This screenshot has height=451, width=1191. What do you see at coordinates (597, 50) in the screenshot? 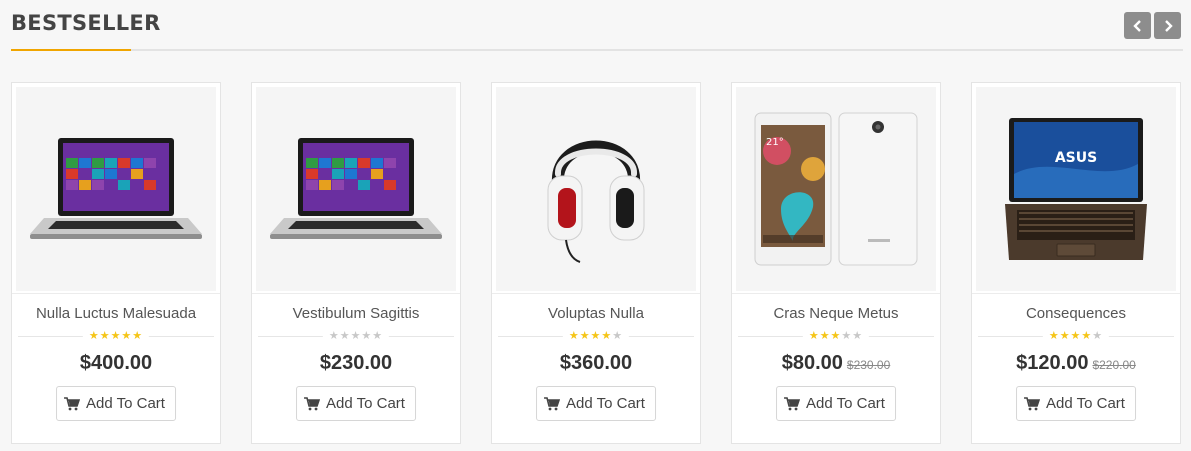
I see `title-divider` at bounding box center [597, 50].